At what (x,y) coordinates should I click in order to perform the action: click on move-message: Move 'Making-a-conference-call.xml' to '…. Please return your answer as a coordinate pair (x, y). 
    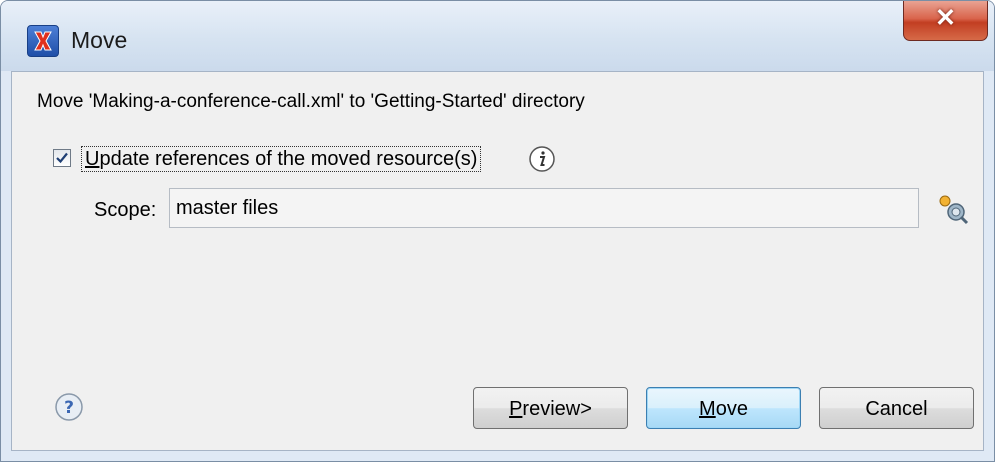
    Looking at the image, I should click on (311, 101).